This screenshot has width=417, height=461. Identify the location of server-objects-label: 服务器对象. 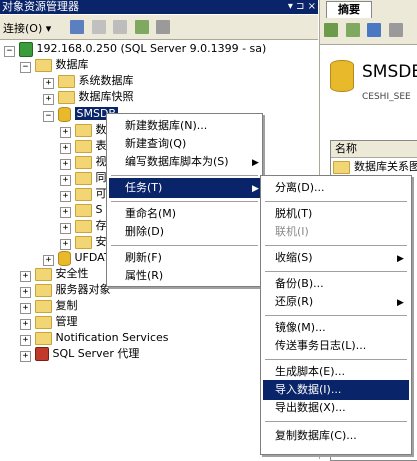
(83, 289).